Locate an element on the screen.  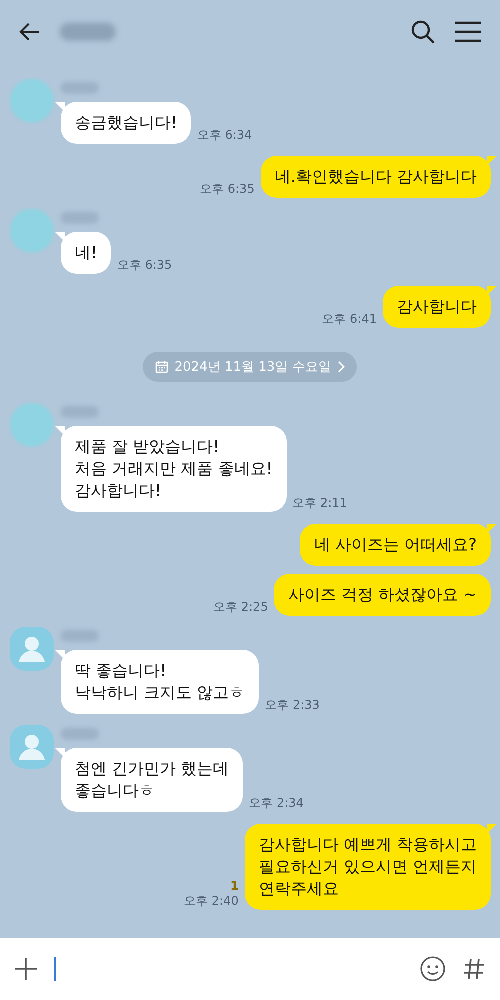
message-bubble: 사이즈 걱정 하셨잖아요 ~ is located at coordinates (382, 595).